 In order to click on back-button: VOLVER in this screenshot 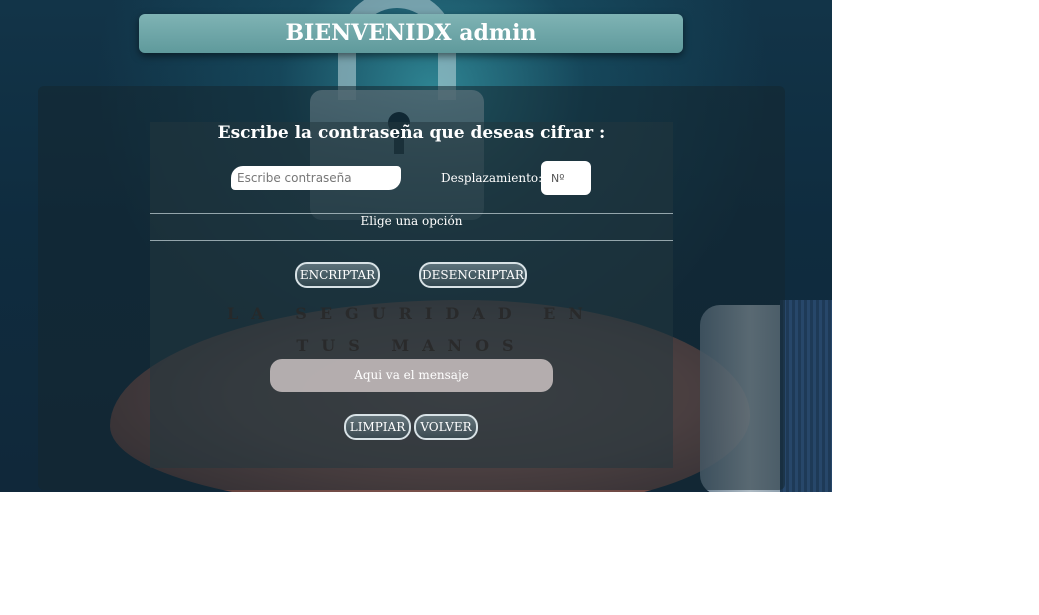, I will do `click(446, 427)`.